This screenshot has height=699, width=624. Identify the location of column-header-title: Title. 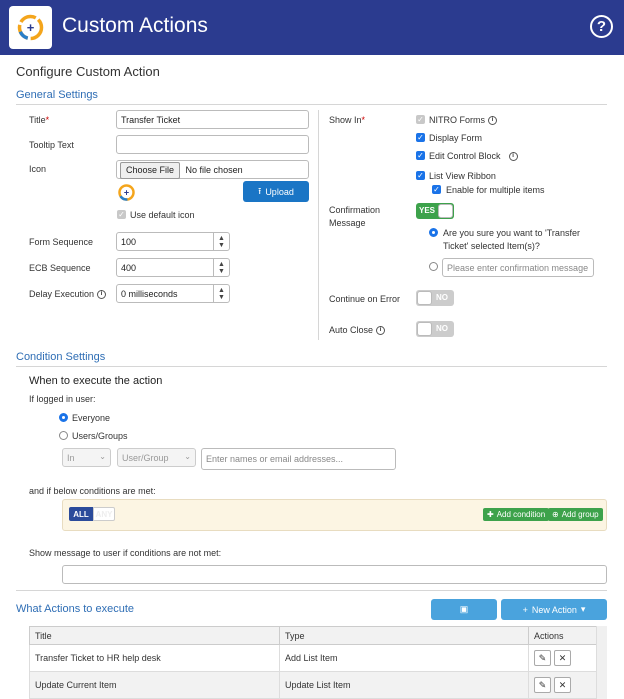
(154, 635).